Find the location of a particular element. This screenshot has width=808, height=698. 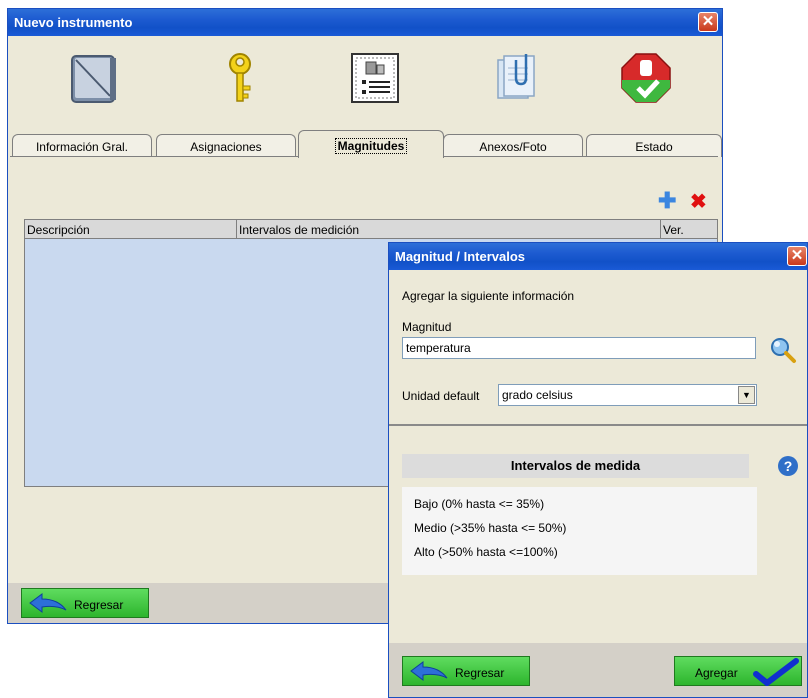

unidad-select: grado celsius ▼ is located at coordinates (627, 395).